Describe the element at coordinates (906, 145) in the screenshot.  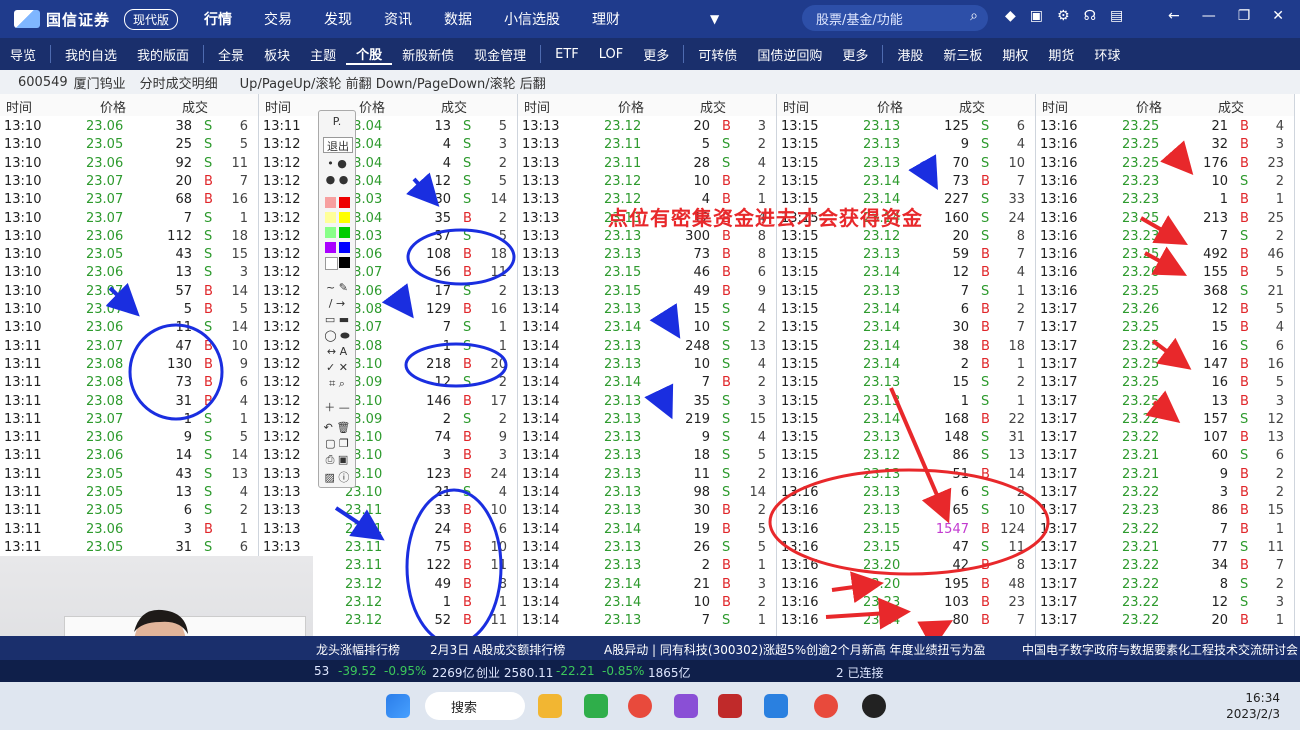
I see `table-row: 13:15 23.13 9 S 4` at that location.